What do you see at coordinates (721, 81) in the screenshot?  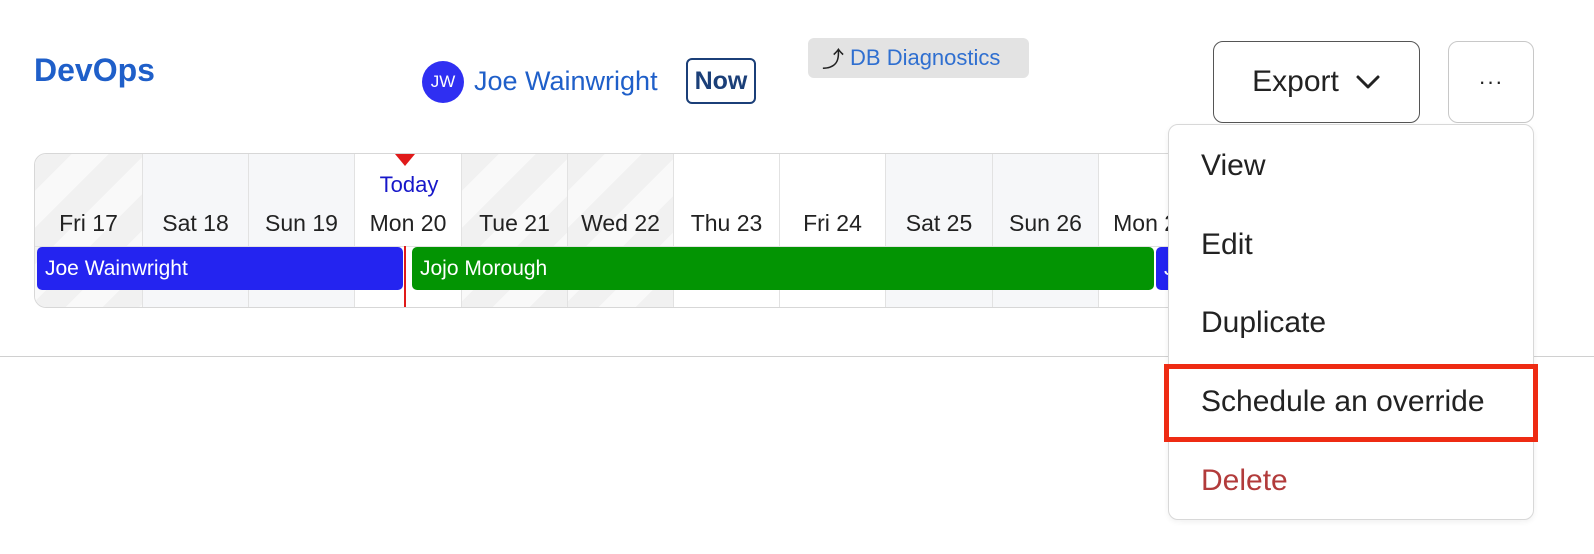 I see `now-badge: Now` at bounding box center [721, 81].